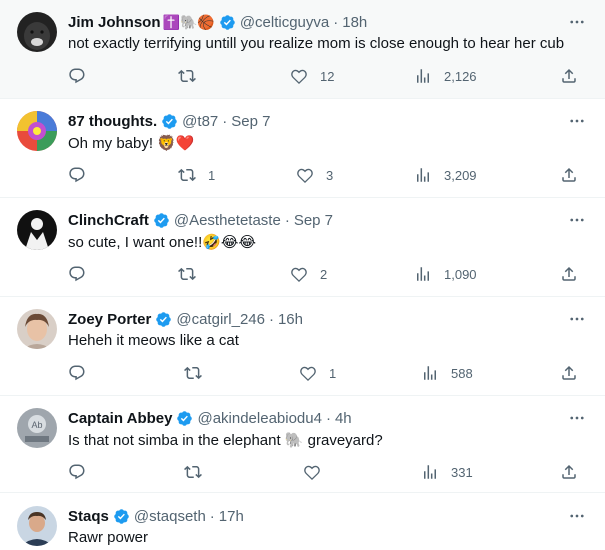 The width and height of the screenshot is (605, 550). Describe the element at coordinates (354, 22) in the screenshot. I see `timestamp: 18h` at that location.